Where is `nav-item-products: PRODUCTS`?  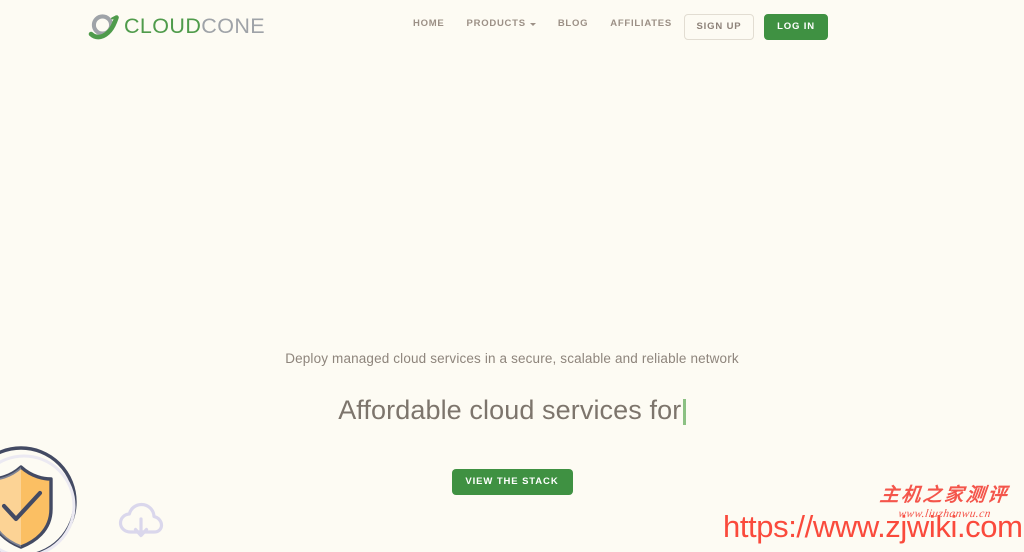
nav-item-products: PRODUCTS is located at coordinates (501, 24).